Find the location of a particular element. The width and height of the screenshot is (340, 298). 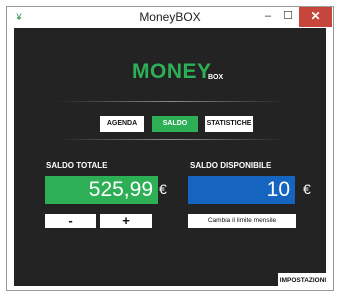

moneybox-logo: MONEY BOX is located at coordinates (177, 72).